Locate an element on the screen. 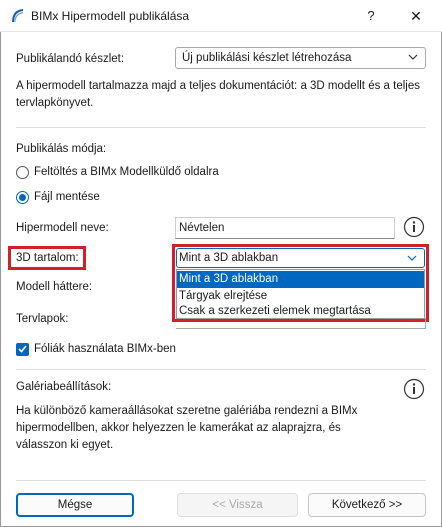 The width and height of the screenshot is (442, 527). radio-upload is located at coordinates (22, 172).